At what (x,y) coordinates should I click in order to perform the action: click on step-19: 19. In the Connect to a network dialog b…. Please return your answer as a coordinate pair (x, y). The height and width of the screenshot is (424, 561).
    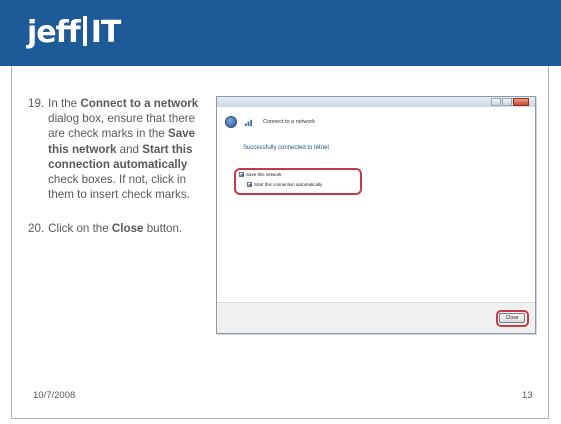
    Looking at the image, I should click on (118, 149).